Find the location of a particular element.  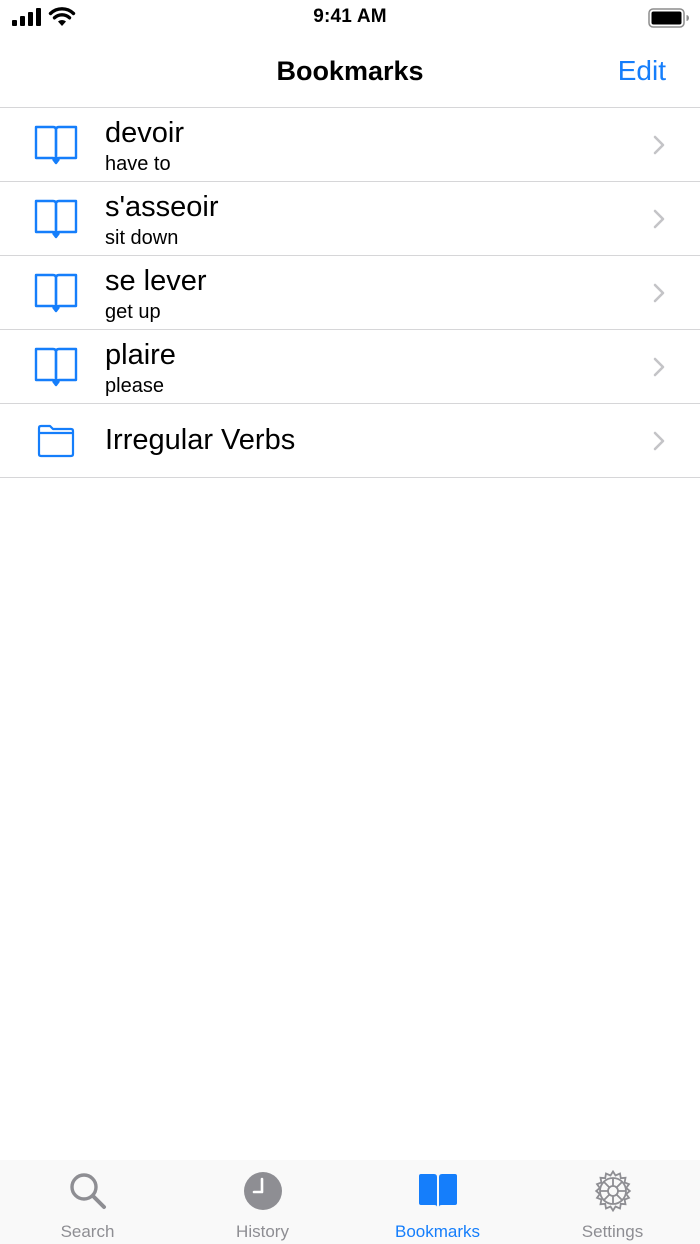

tab-search: Search is located at coordinates (87, 1202).